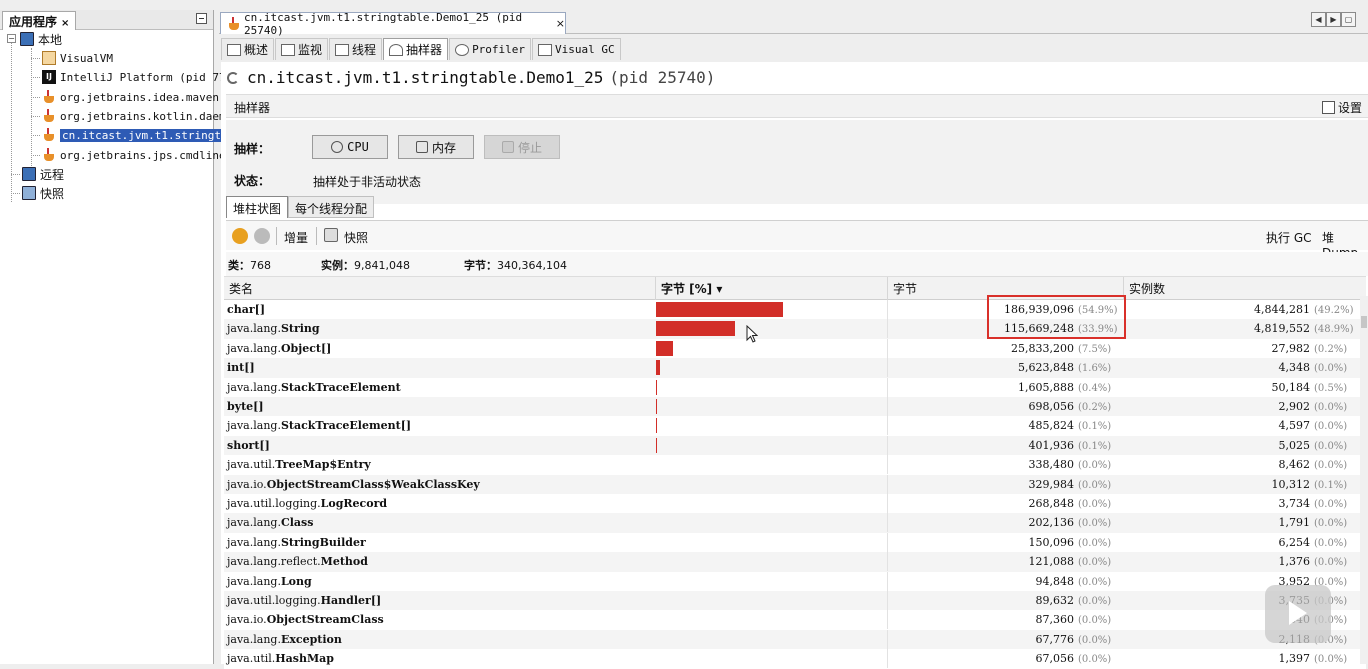 This screenshot has height=669, width=1368. What do you see at coordinates (1364, 480) in the screenshot?
I see `table-scrollbar` at bounding box center [1364, 480].